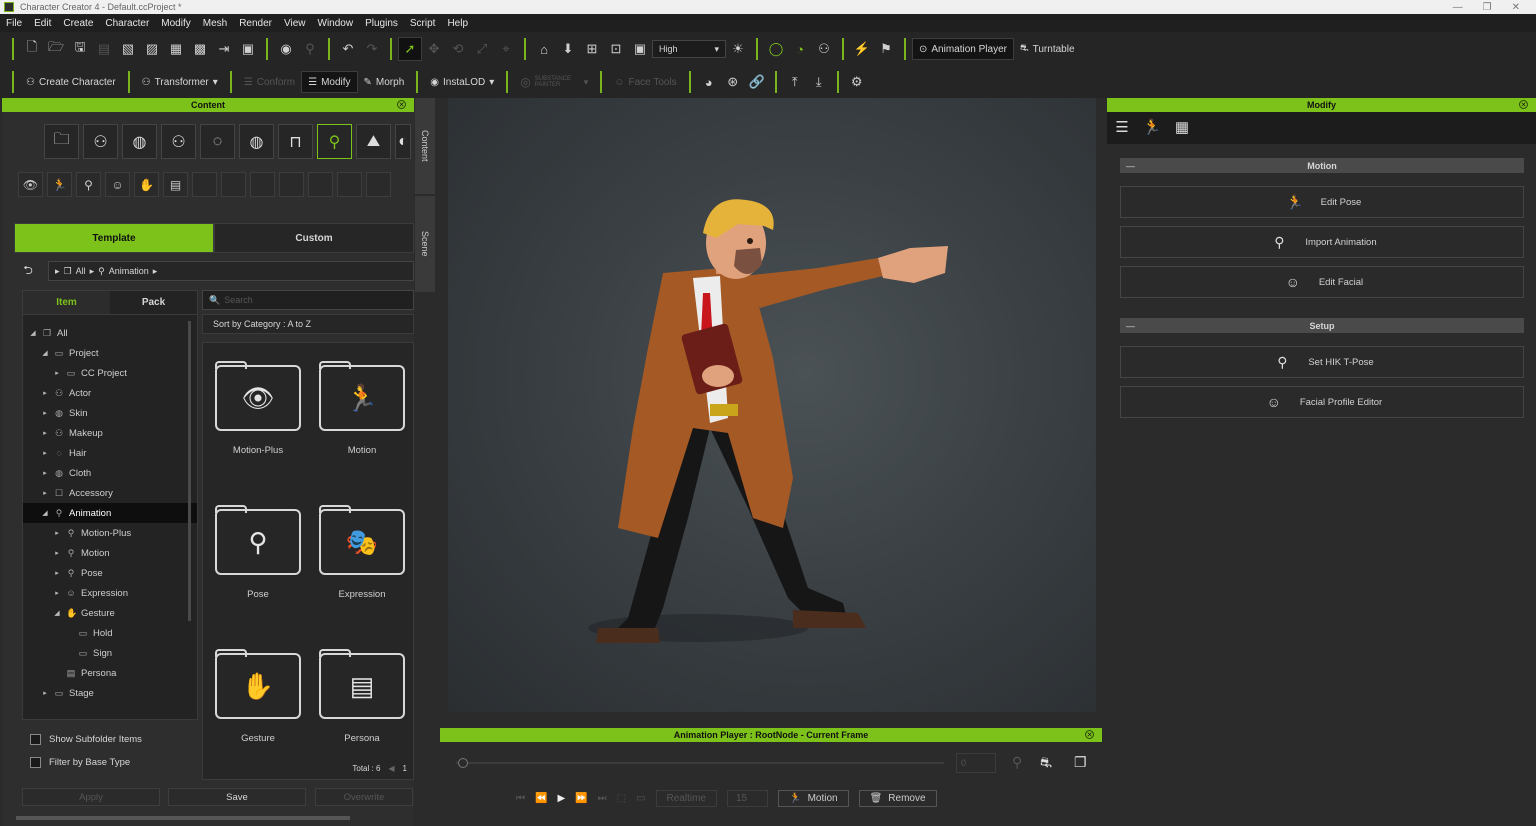  Describe the element at coordinates (80, 49) in the screenshot. I see `save-icon: 🖫` at that location.